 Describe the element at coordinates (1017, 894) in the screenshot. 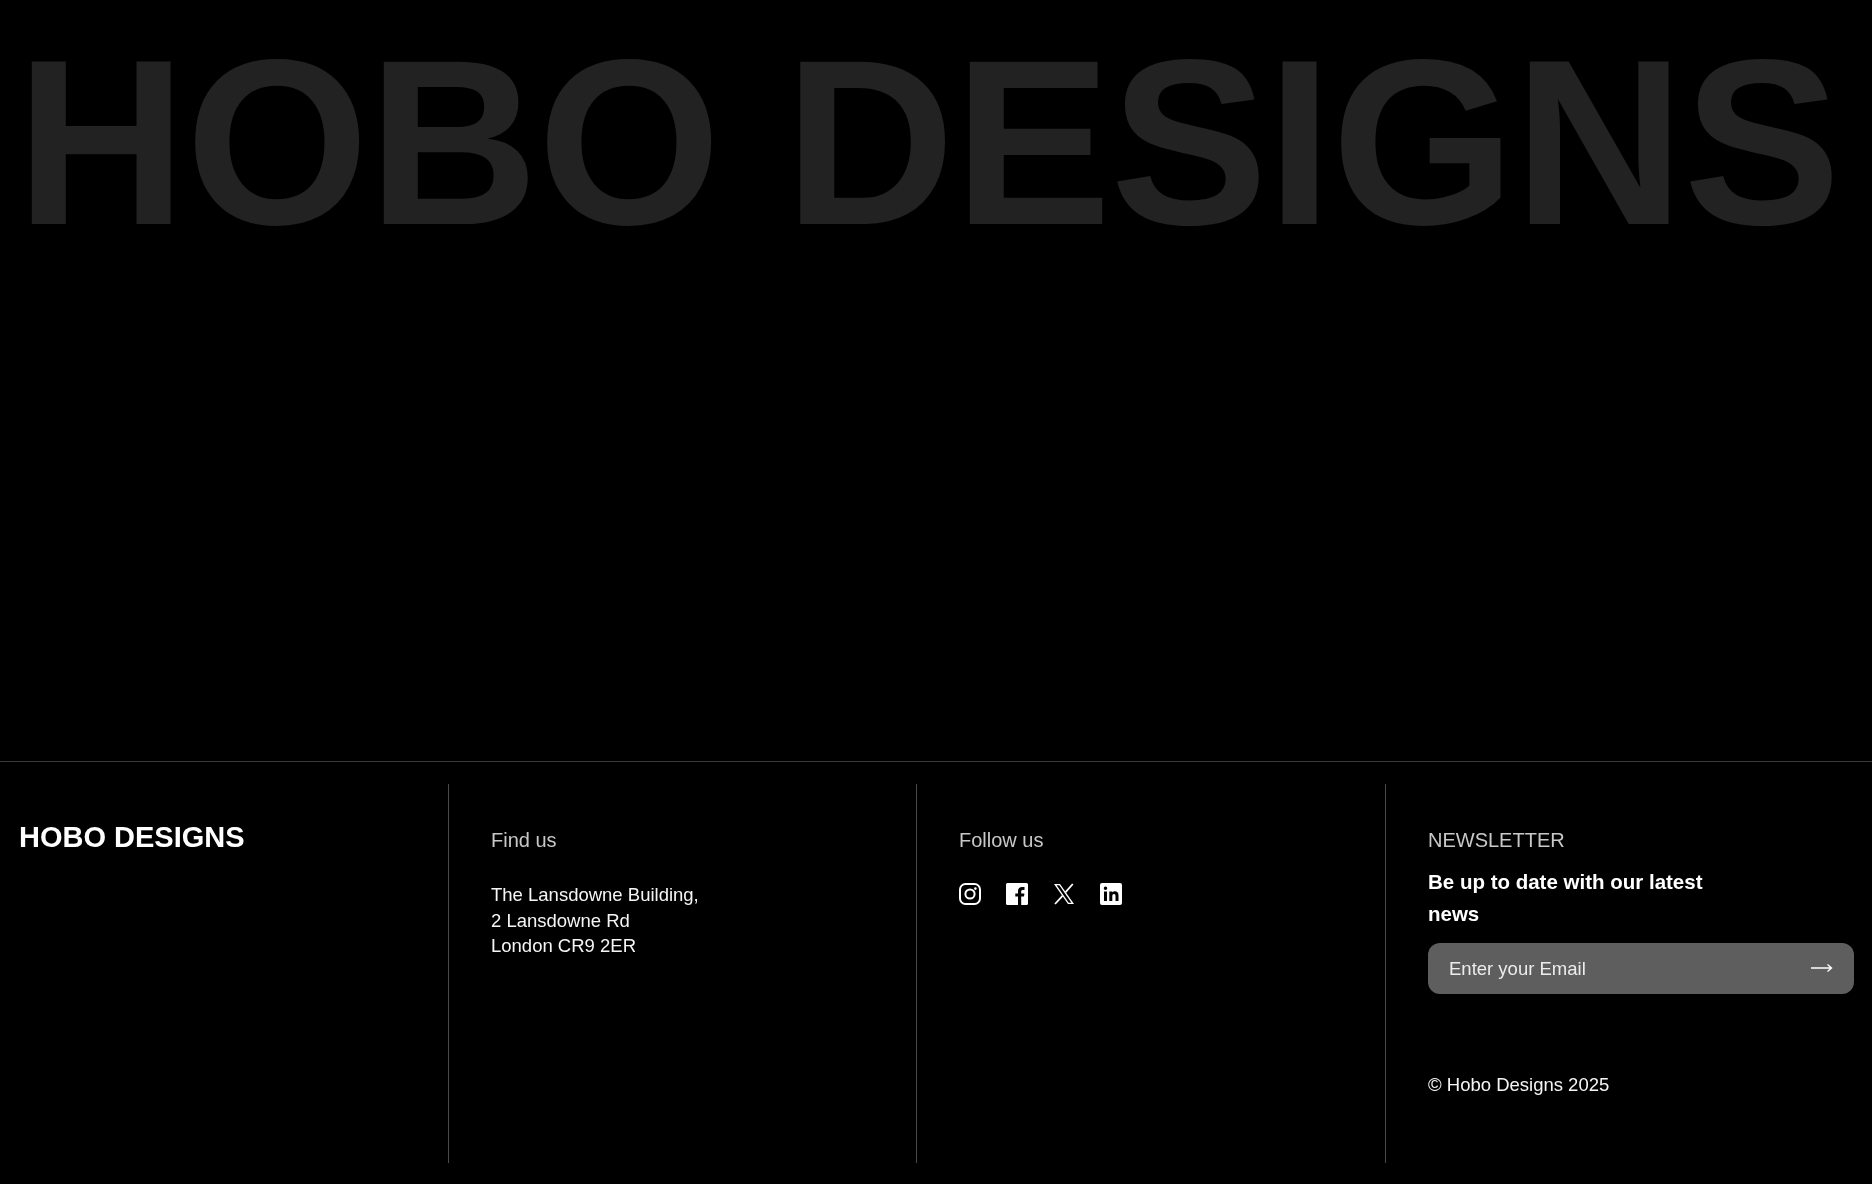

I see `facebook-icon` at that location.